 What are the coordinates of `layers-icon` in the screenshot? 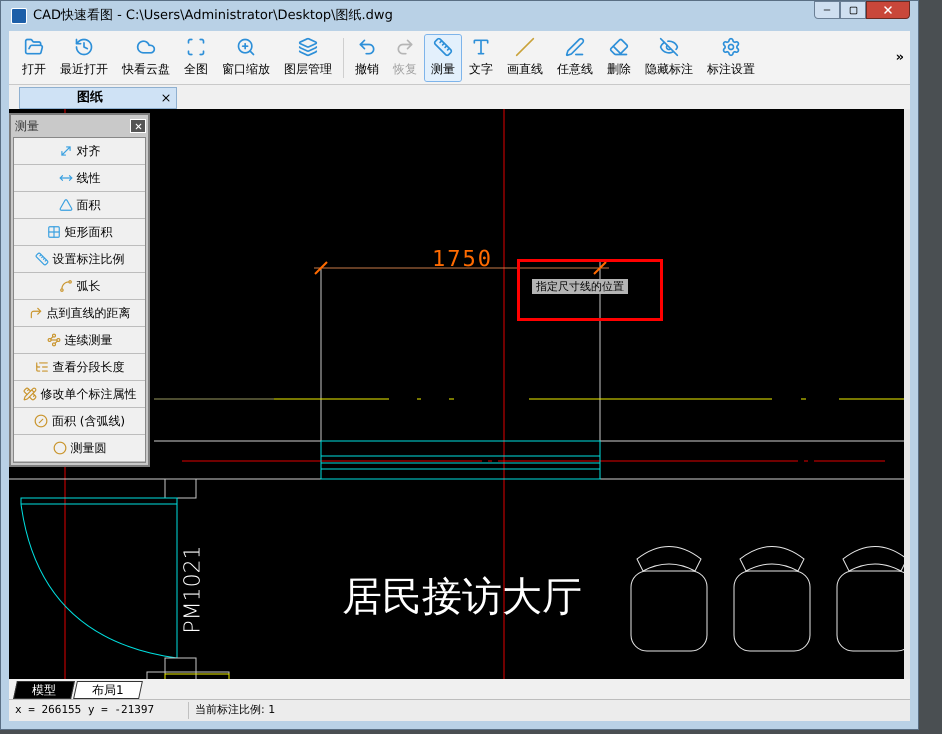 It's located at (308, 47).